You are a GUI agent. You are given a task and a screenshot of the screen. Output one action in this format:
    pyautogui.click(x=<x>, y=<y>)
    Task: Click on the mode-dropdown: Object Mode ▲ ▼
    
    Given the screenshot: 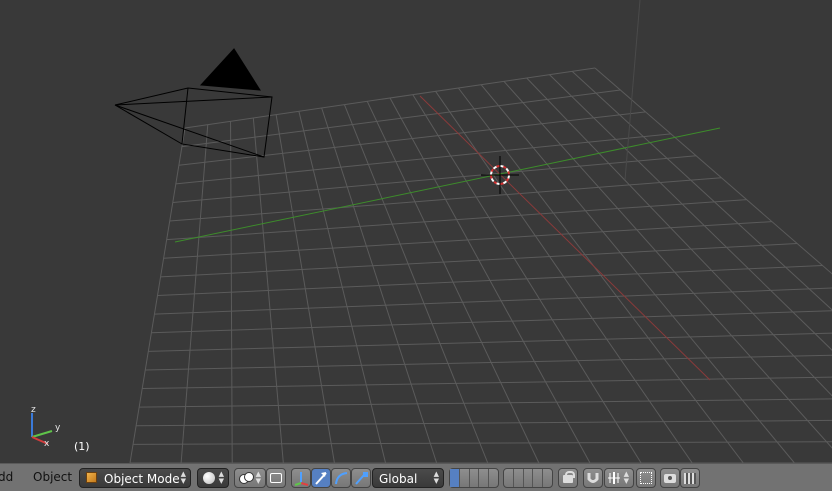 What is the action you would take?
    pyautogui.click(x=135, y=478)
    